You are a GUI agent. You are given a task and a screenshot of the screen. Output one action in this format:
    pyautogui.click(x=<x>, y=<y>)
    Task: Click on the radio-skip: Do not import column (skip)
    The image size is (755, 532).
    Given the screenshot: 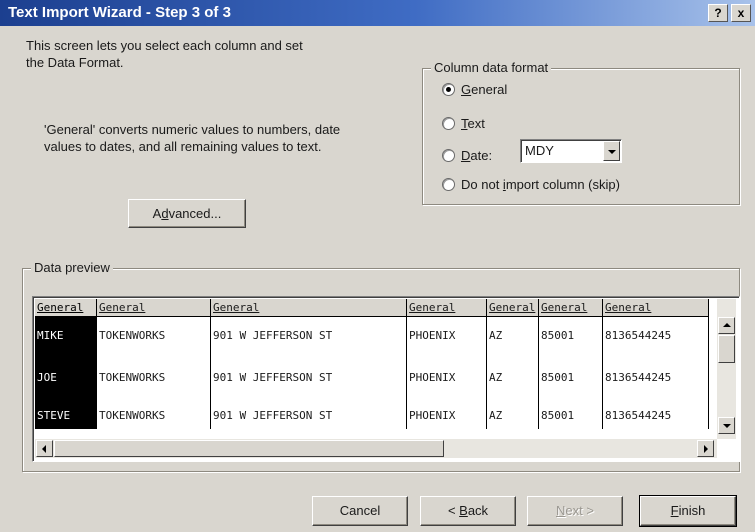 What is the action you would take?
    pyautogui.click(x=531, y=184)
    